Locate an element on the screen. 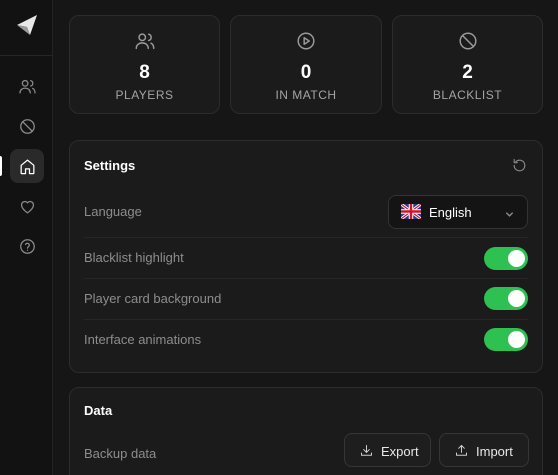 The width and height of the screenshot is (558, 475). export-button: Export is located at coordinates (387, 450).